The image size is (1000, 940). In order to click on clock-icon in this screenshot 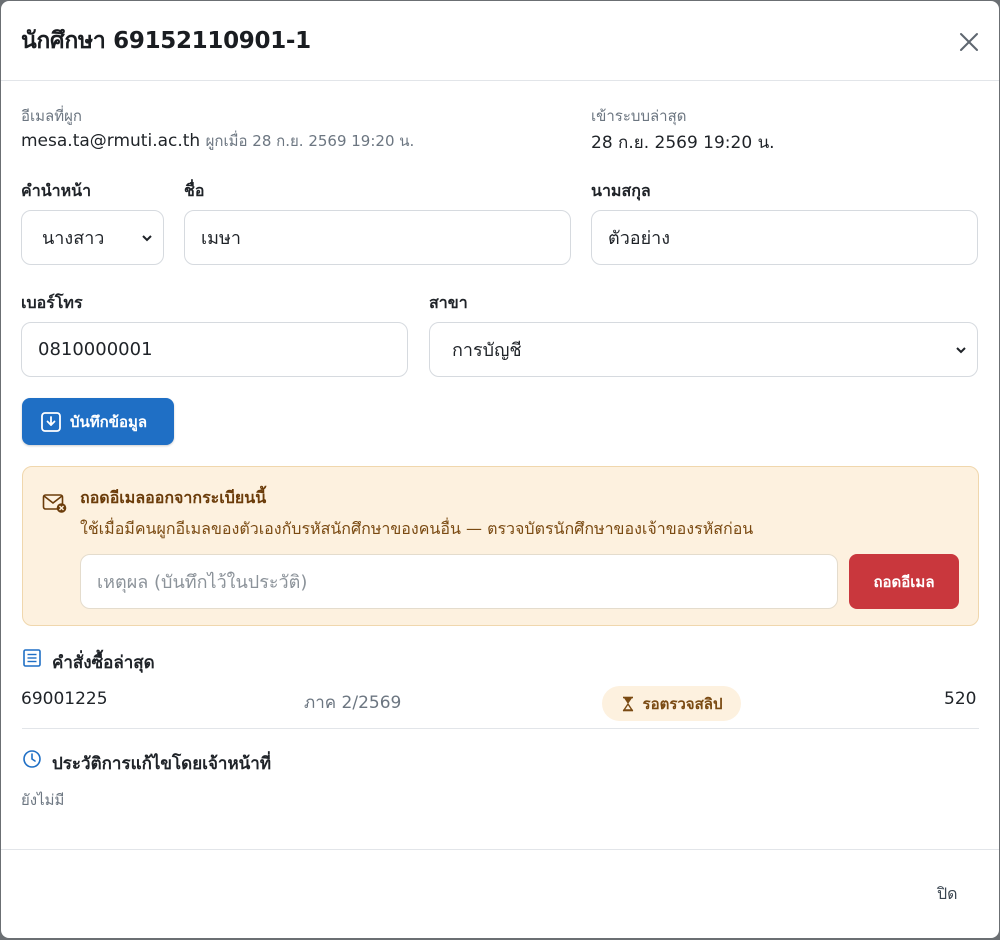, I will do `click(32, 759)`.